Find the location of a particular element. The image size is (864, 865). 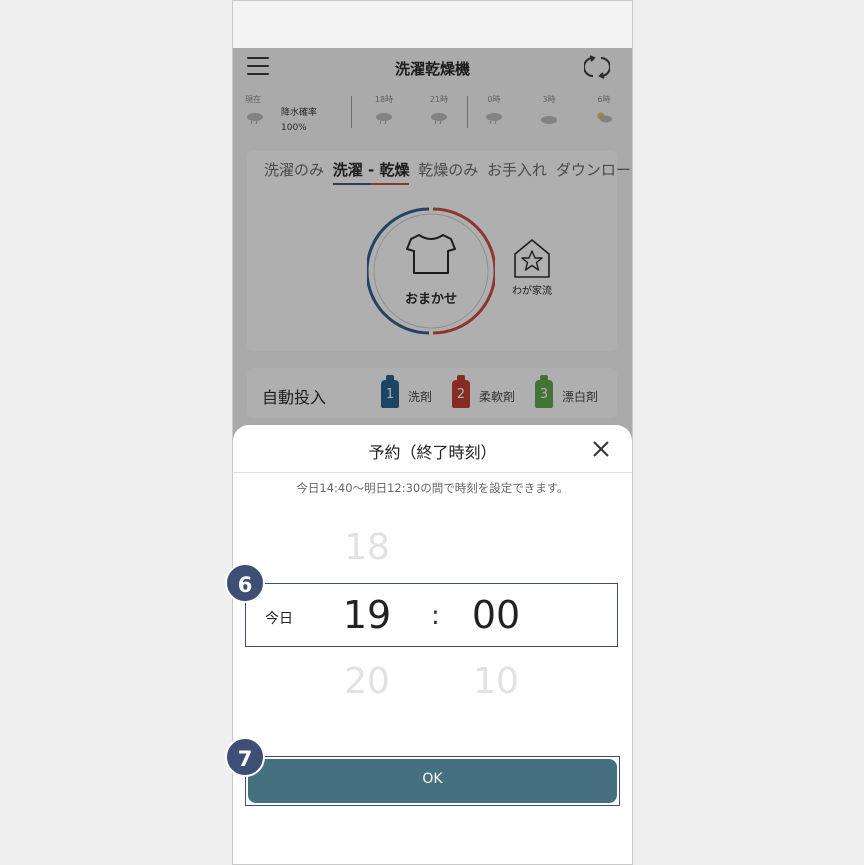

ok-button-frame: OK is located at coordinates (432, 781).